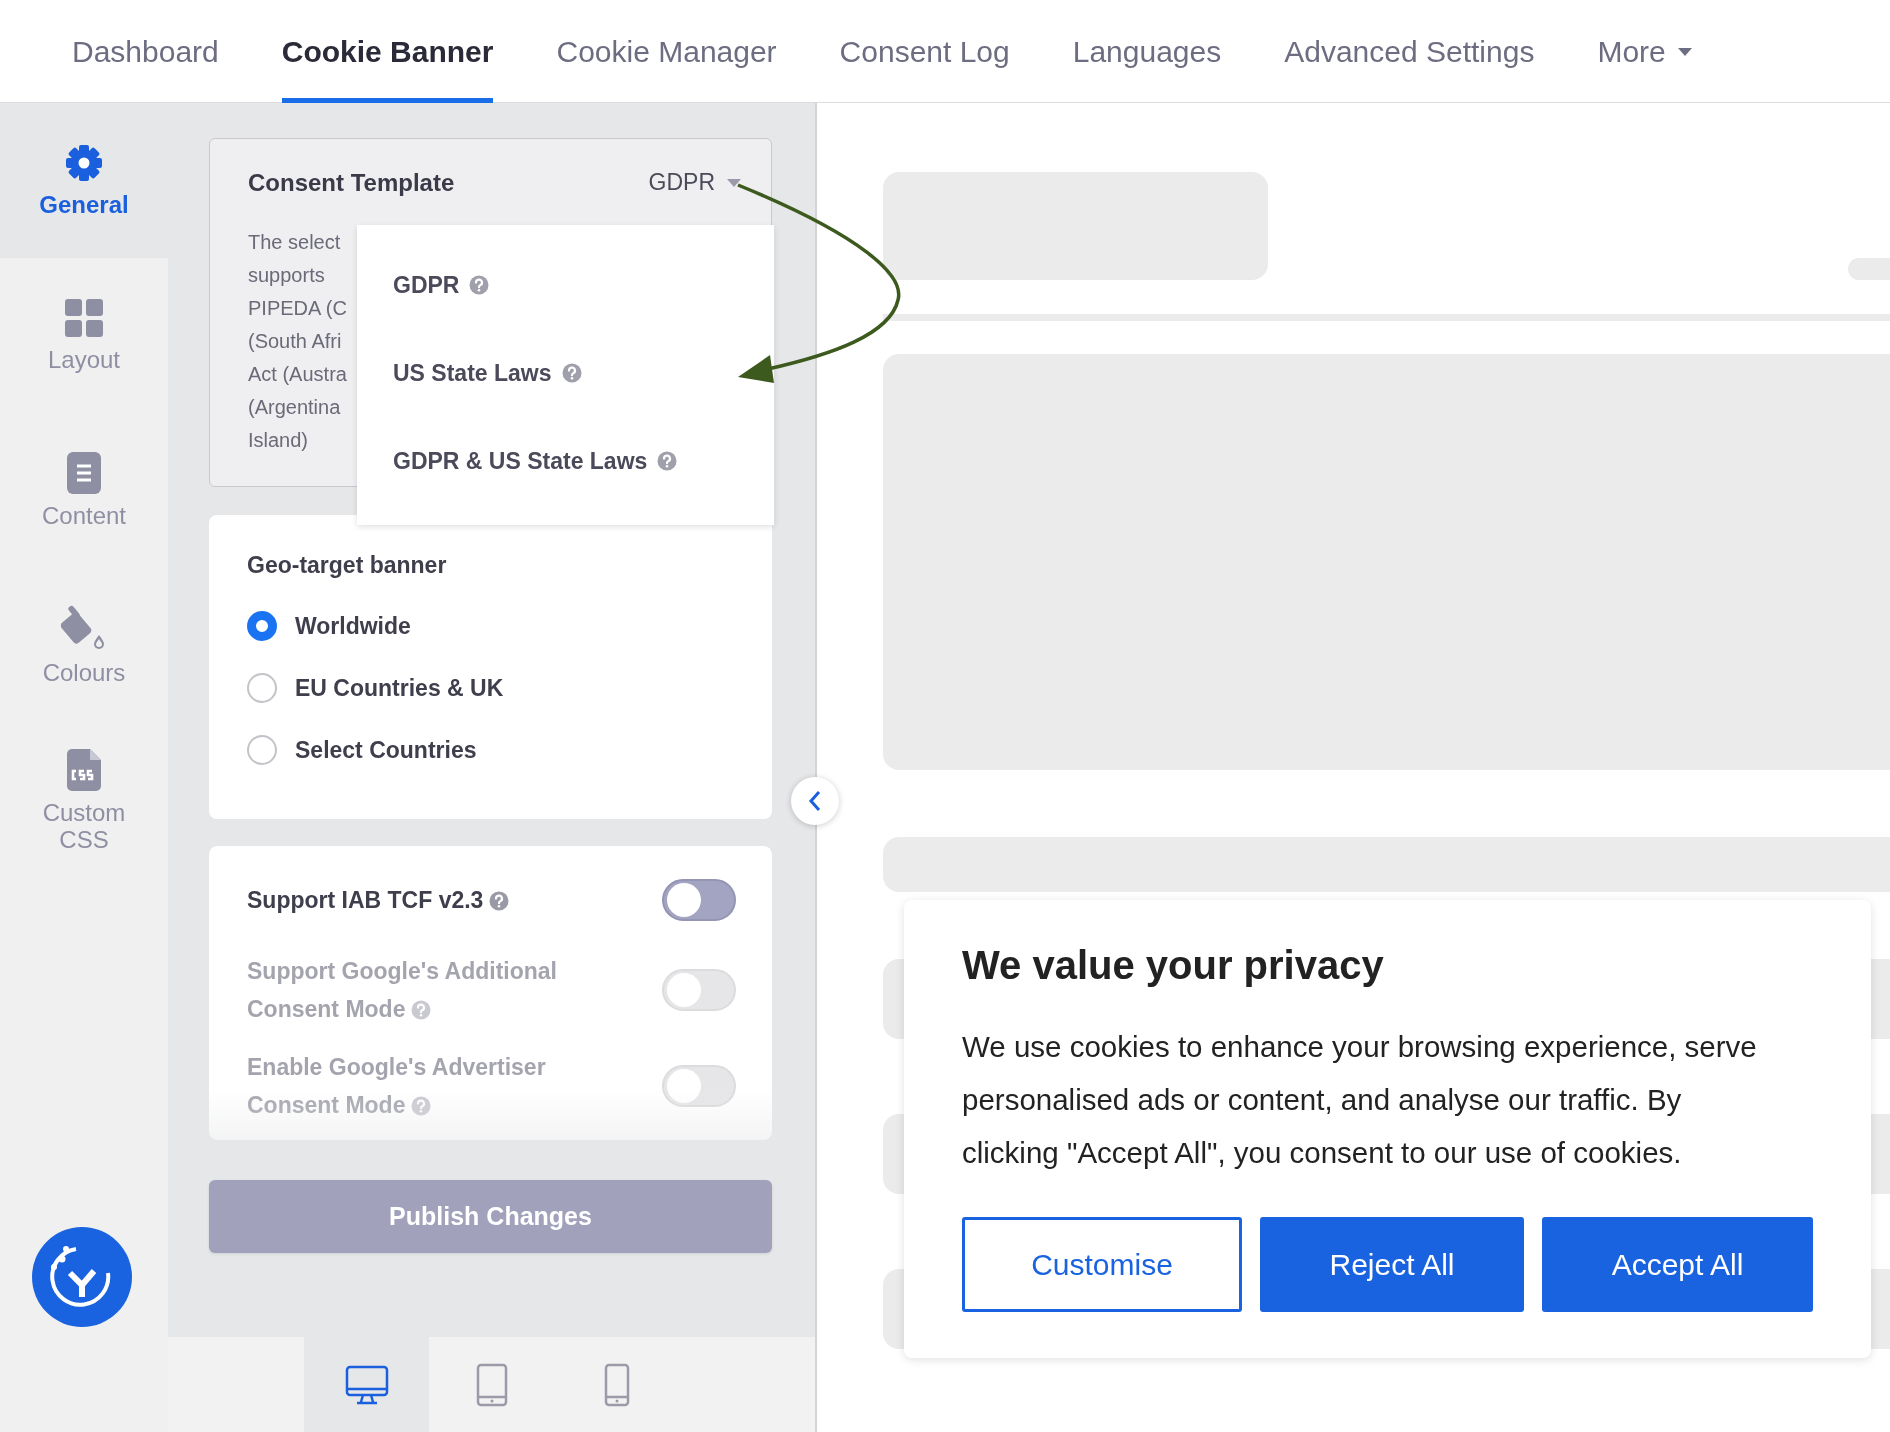 The height and width of the screenshot is (1432, 1890). I want to click on radio-option: EU Countries & UK, so click(490, 688).